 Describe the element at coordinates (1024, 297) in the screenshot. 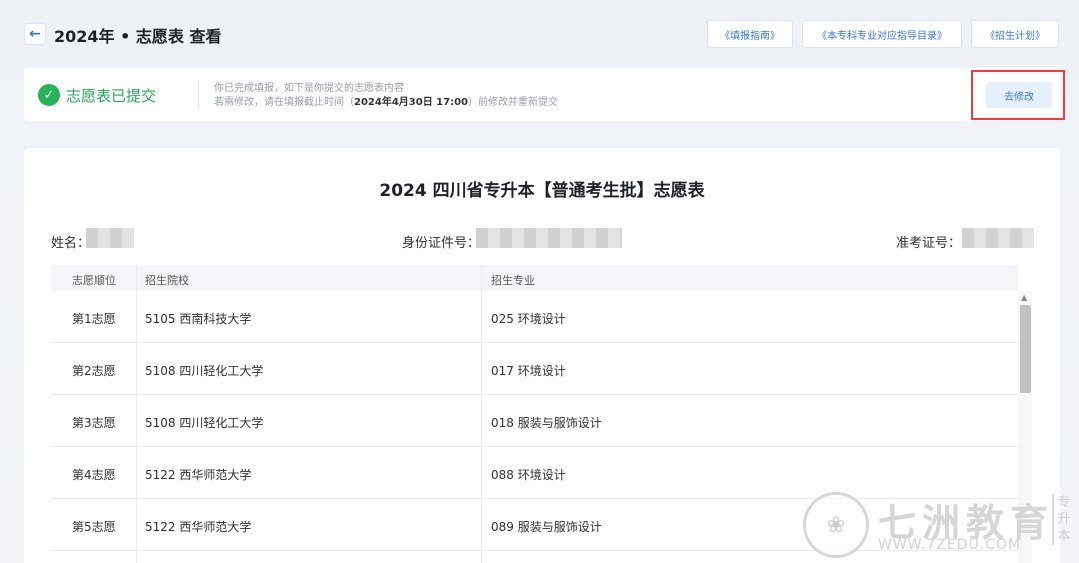

I see `scroll-up-icon: ▲` at that location.